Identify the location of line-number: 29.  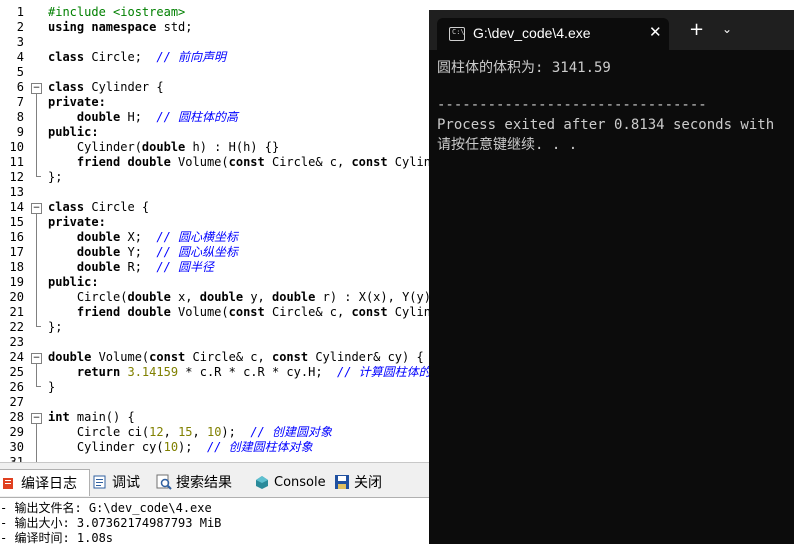
(16, 432).